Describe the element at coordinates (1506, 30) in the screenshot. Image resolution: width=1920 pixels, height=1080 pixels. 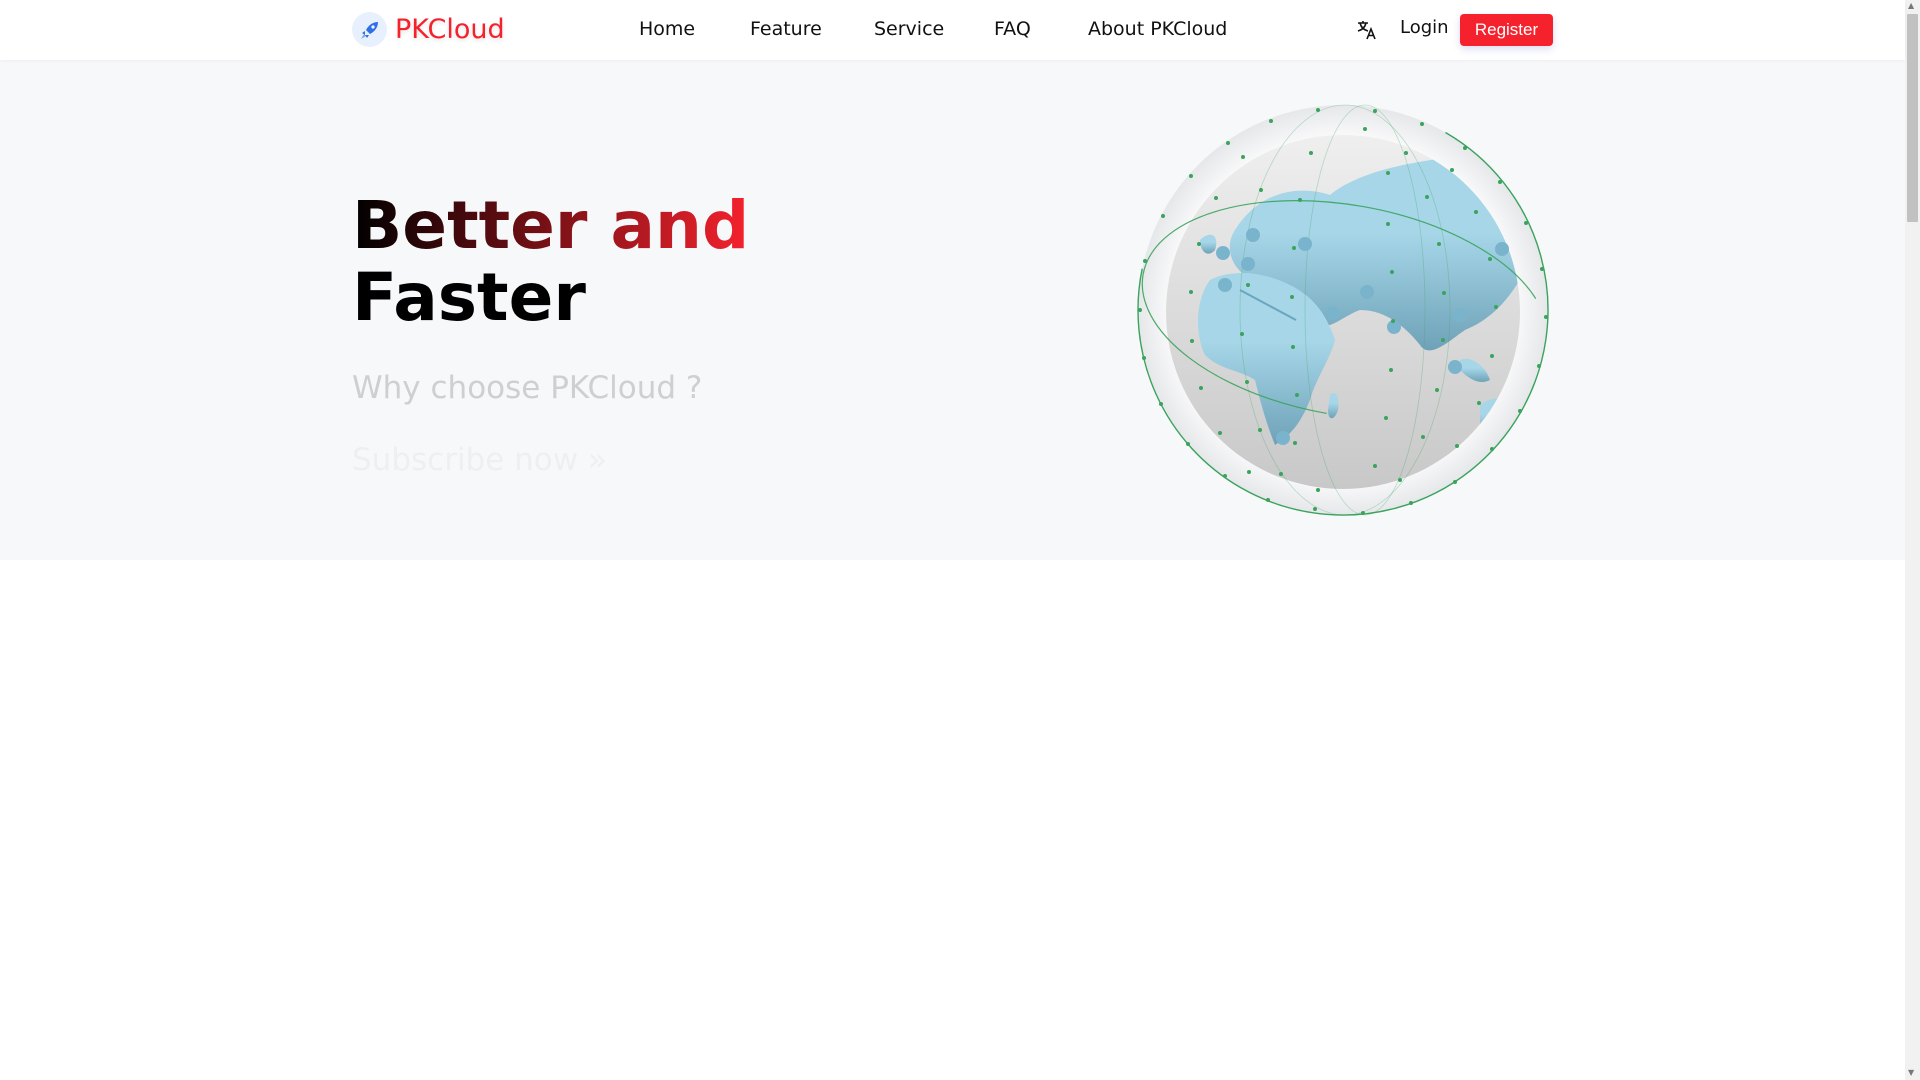
I see `register-button: Register` at that location.